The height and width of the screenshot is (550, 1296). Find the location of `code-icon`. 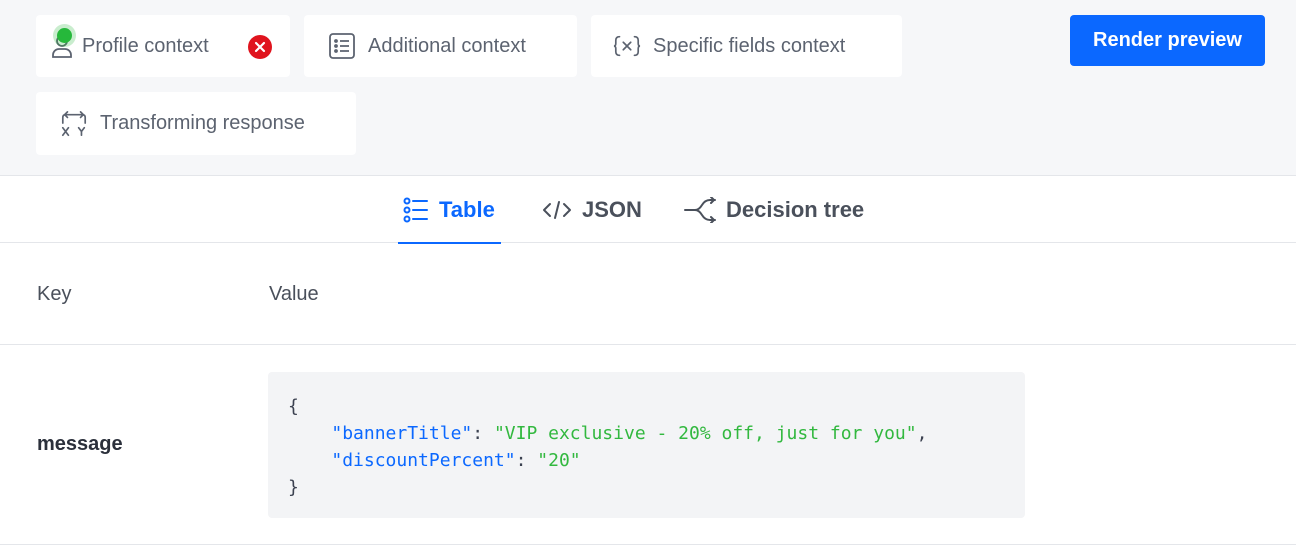

code-icon is located at coordinates (557, 210).